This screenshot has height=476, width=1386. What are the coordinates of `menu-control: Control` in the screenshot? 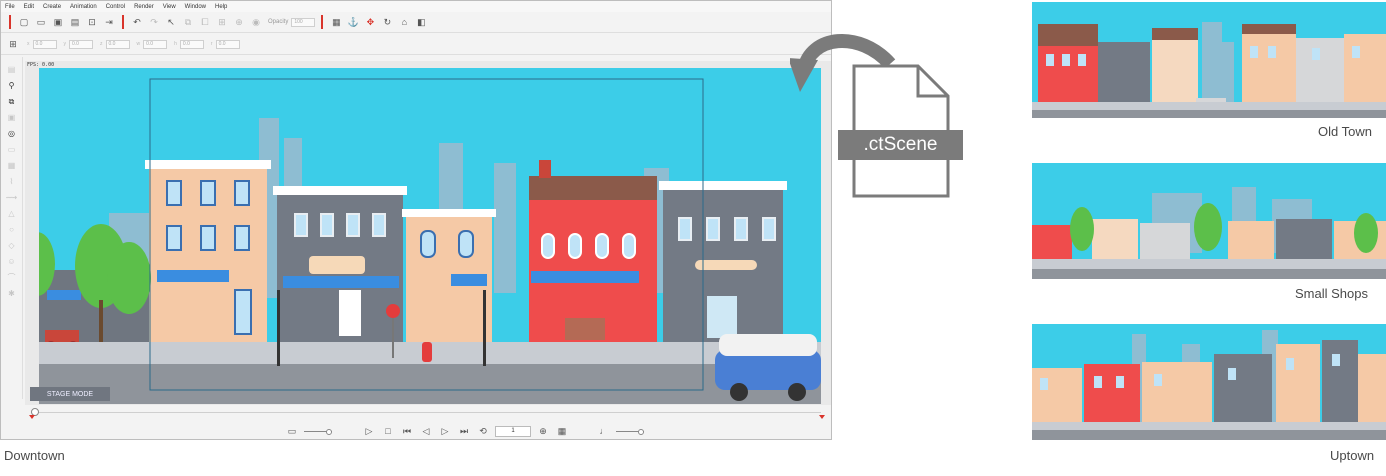 It's located at (115, 7).